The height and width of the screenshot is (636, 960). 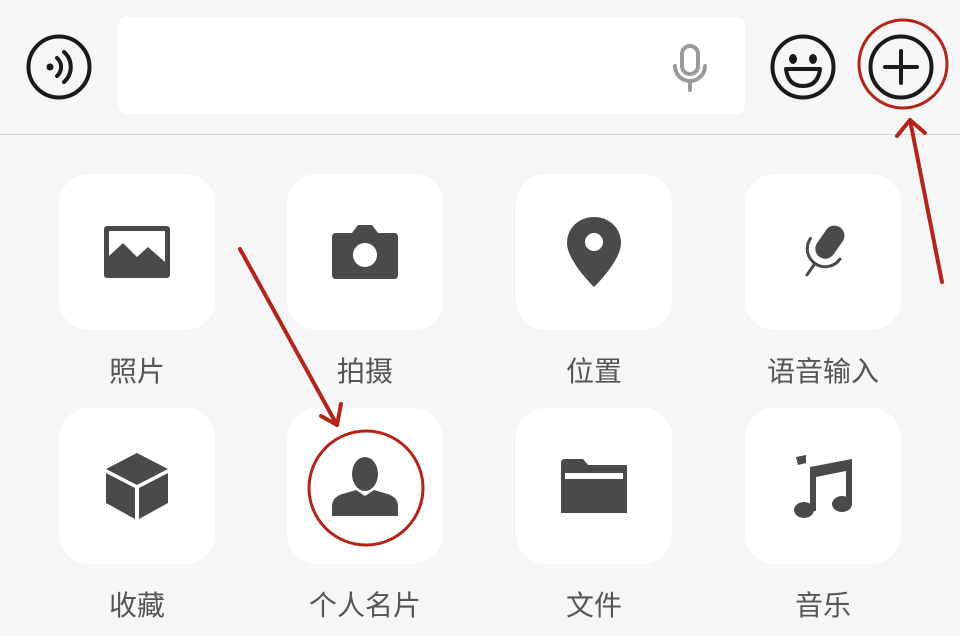 What do you see at coordinates (136, 605) in the screenshot?
I see `panel-item-label: 收藏` at bounding box center [136, 605].